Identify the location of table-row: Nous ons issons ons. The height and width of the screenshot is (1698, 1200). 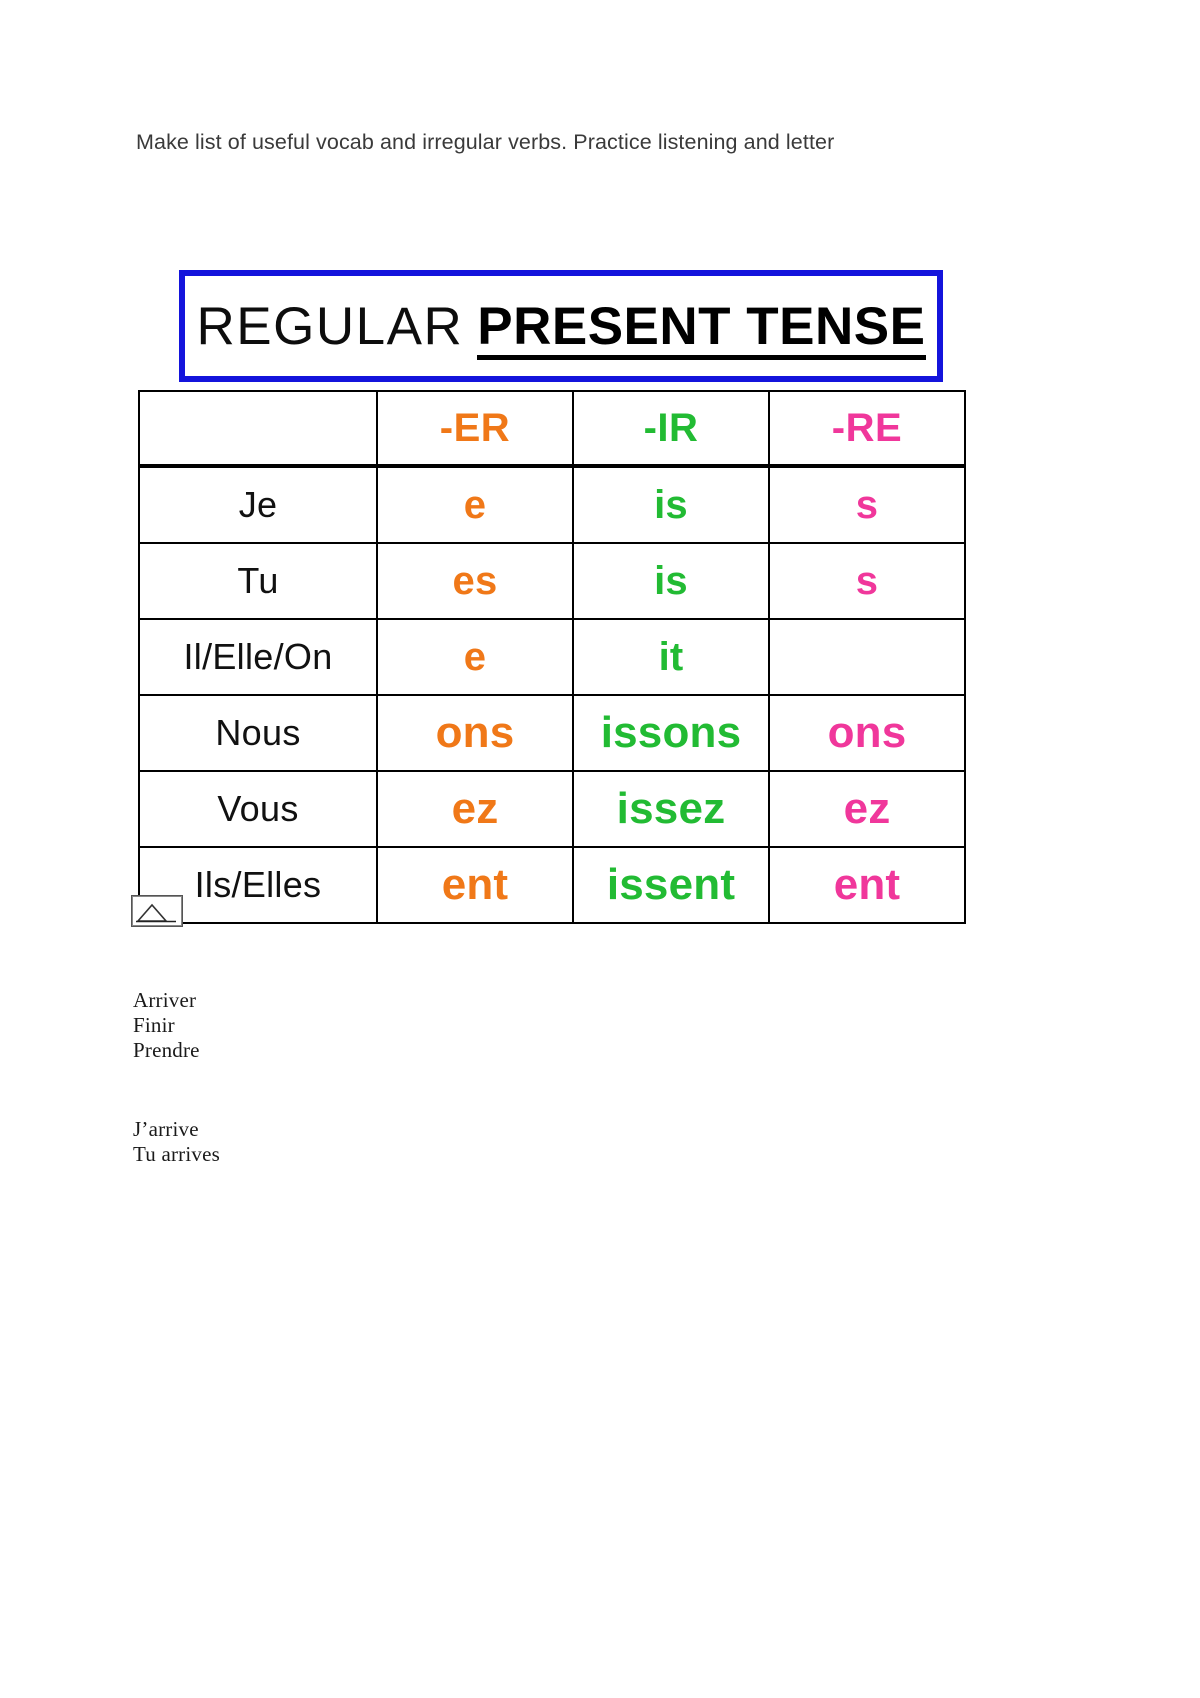
(552, 733).